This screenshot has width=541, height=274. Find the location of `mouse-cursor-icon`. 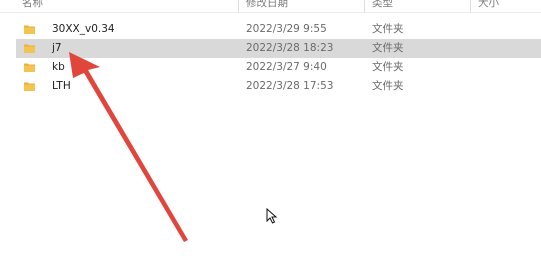

mouse-cursor-icon is located at coordinates (272, 216).